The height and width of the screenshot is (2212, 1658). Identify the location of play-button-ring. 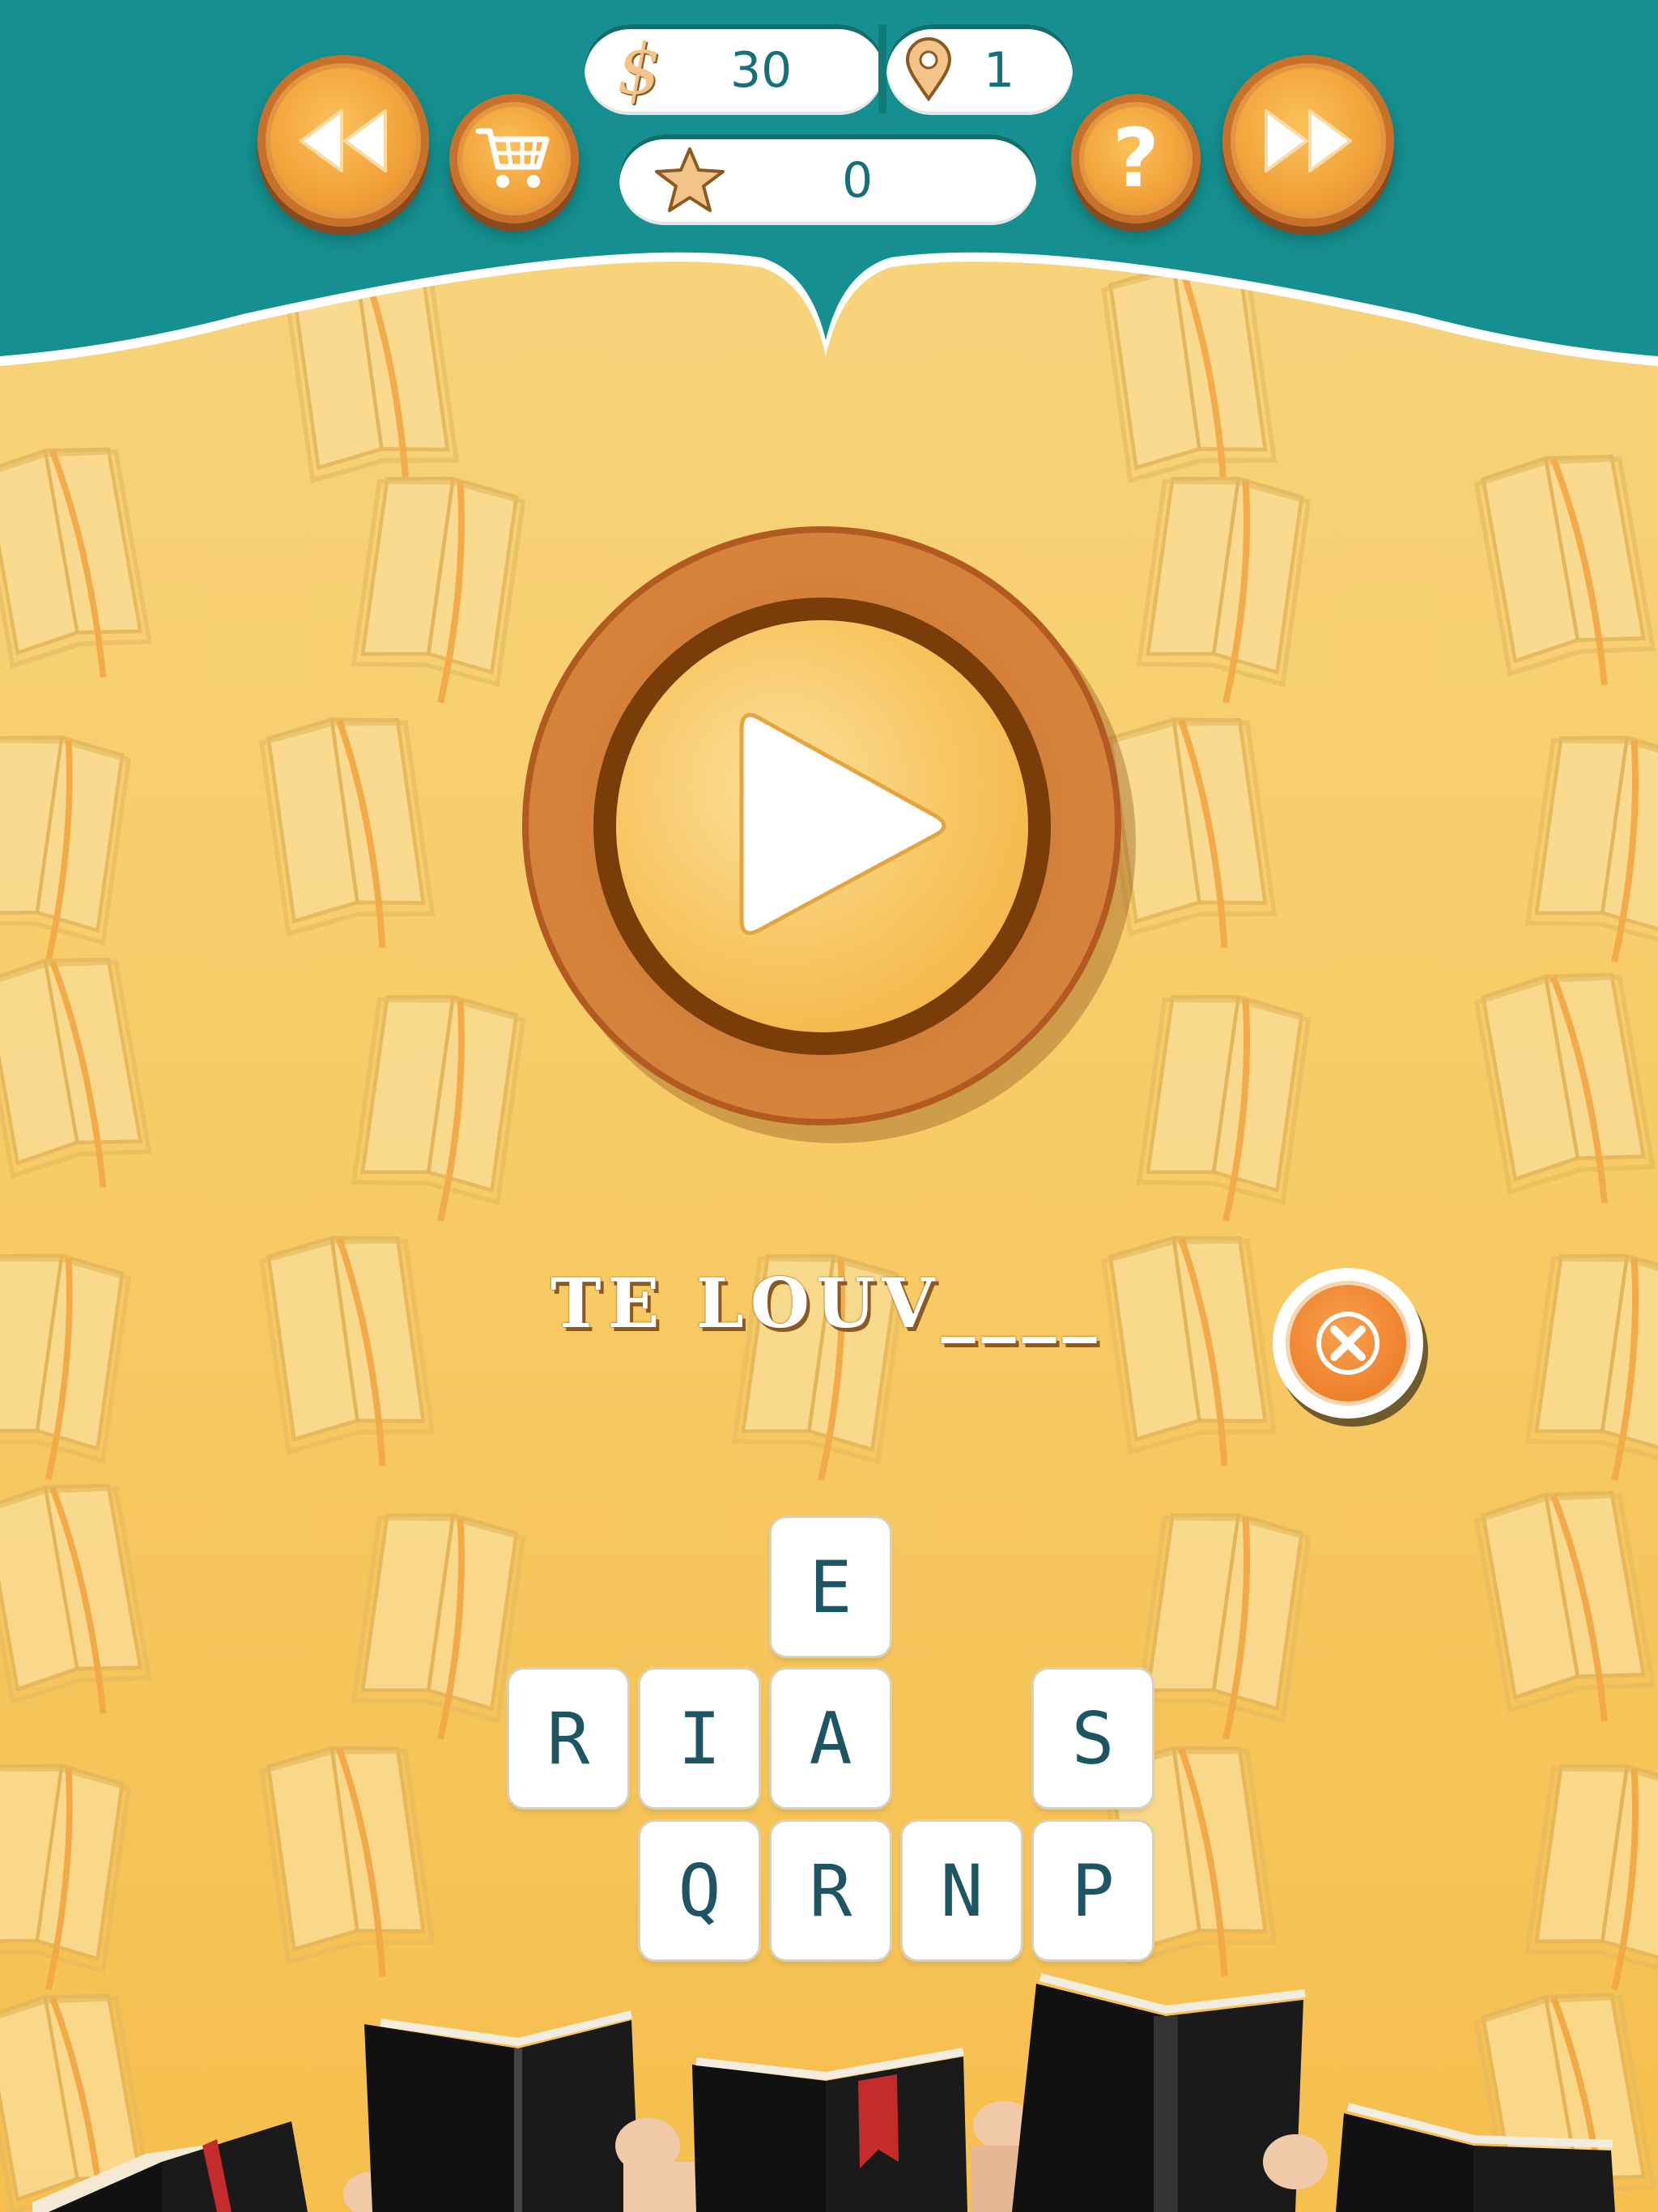
(822, 827).